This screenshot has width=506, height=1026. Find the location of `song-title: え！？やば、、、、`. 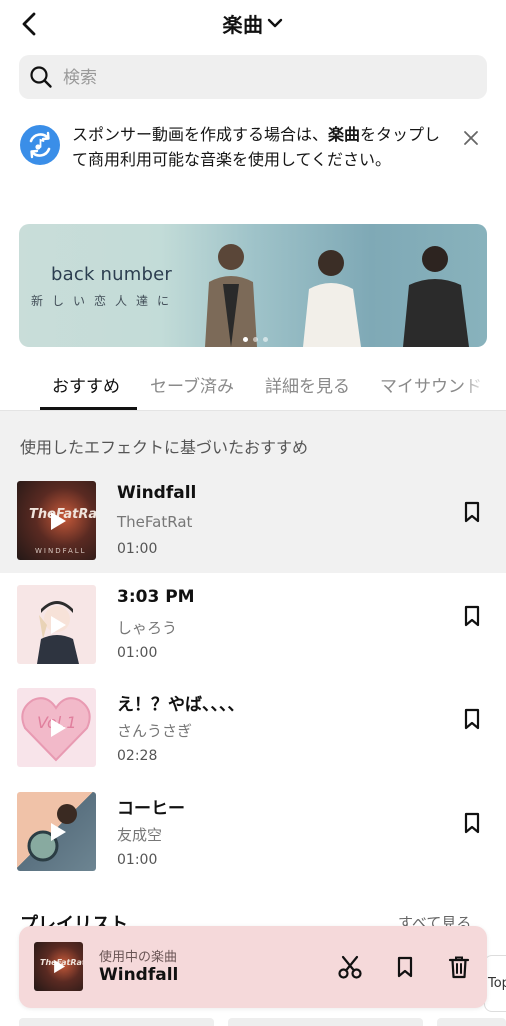

song-title: え！？やば、、、、 is located at coordinates (181, 705).